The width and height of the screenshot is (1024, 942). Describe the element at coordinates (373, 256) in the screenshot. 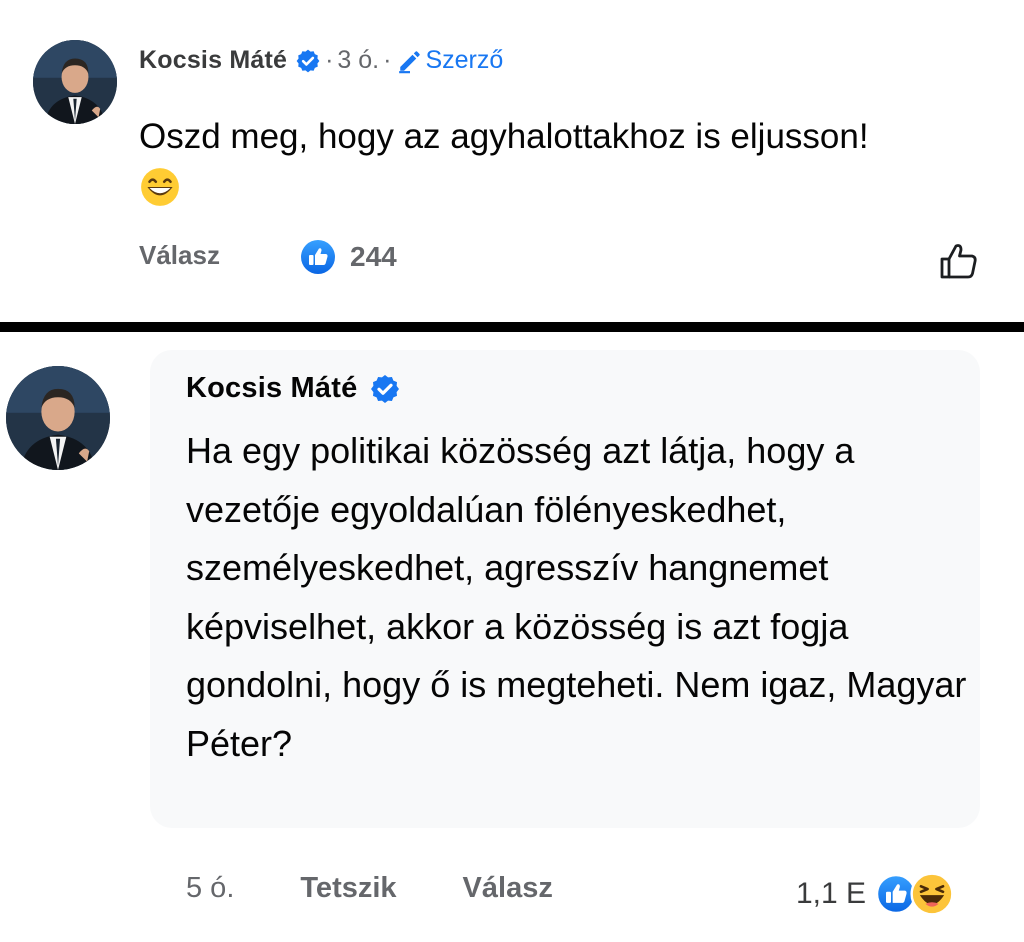

I see `reaction-count: 244` at that location.